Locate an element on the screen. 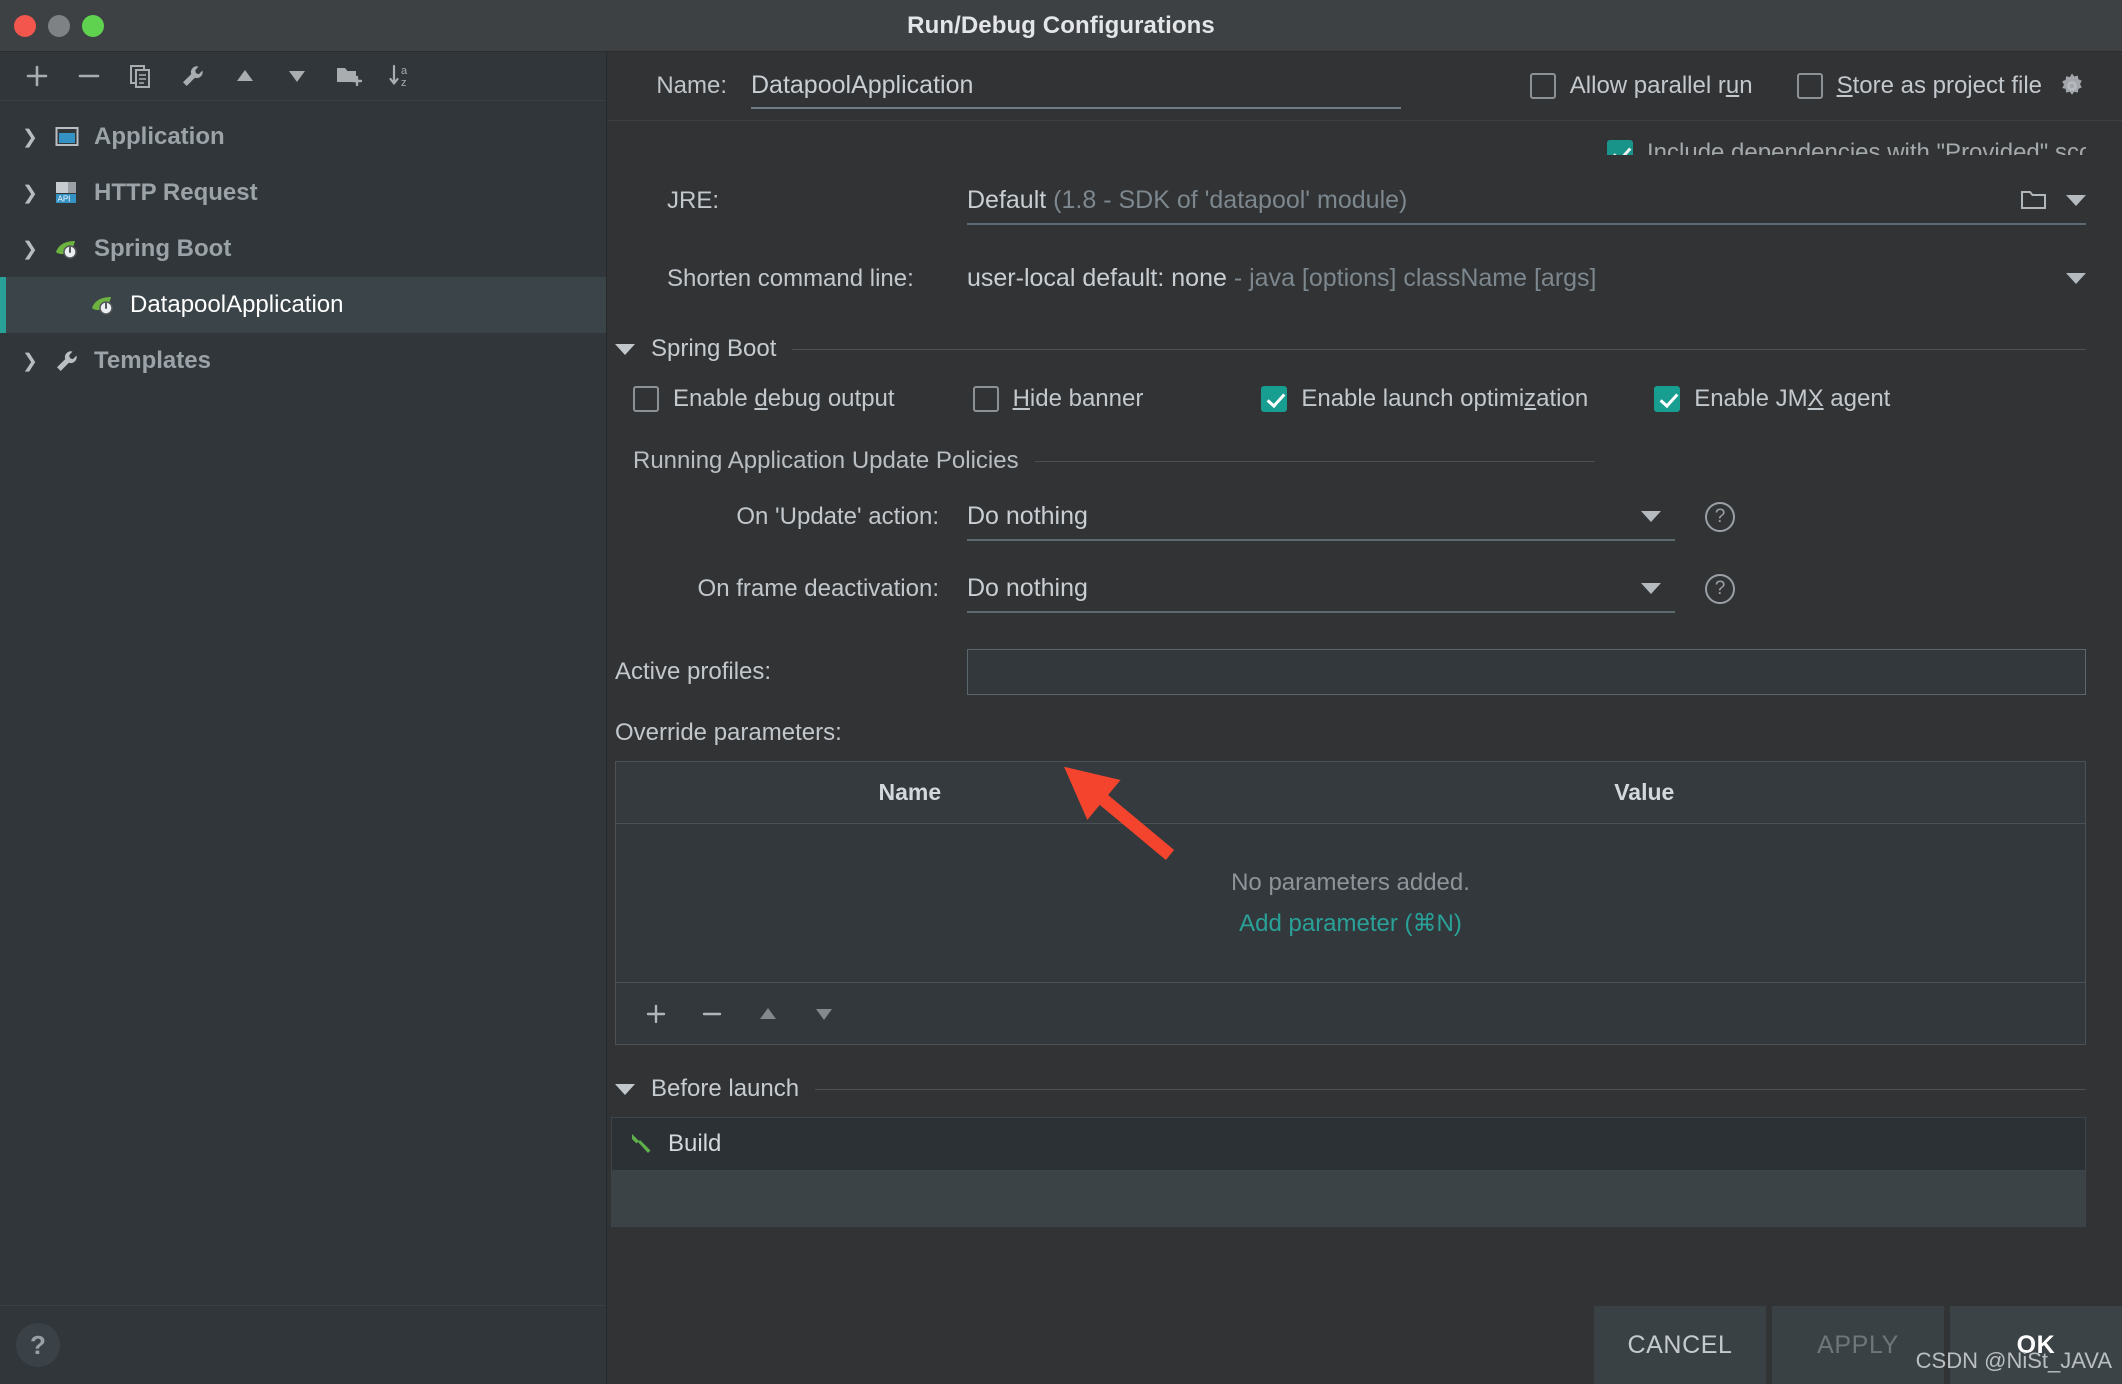 Image resolution: width=2122 pixels, height=1384 pixels. add-parameter-link: Add parameter (⌘N) is located at coordinates (1350, 923).